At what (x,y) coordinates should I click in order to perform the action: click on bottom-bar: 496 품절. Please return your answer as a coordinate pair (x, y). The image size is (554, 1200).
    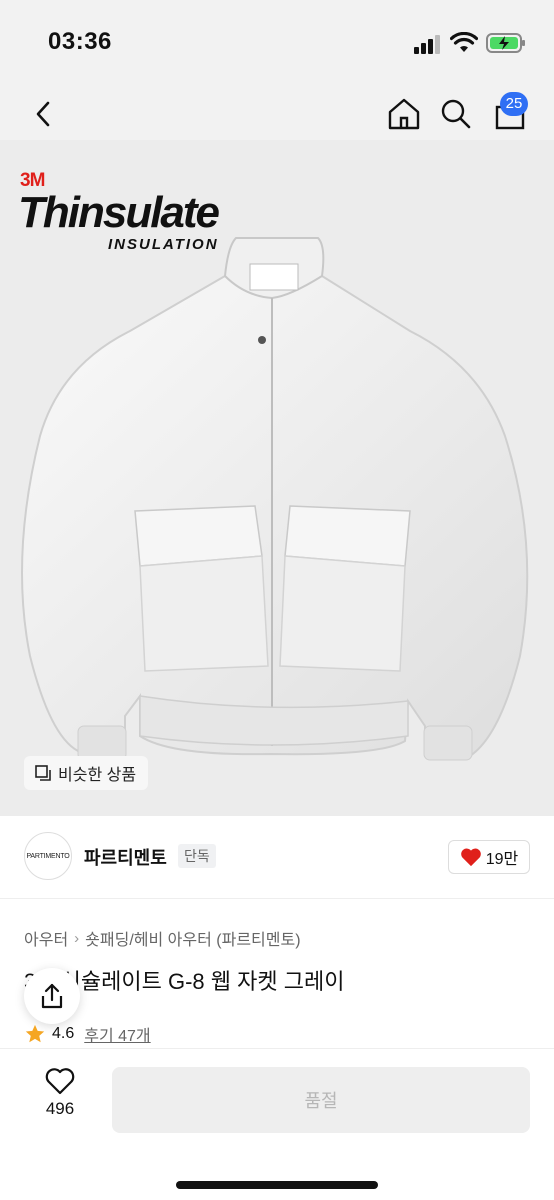
    Looking at the image, I should click on (277, 1124).